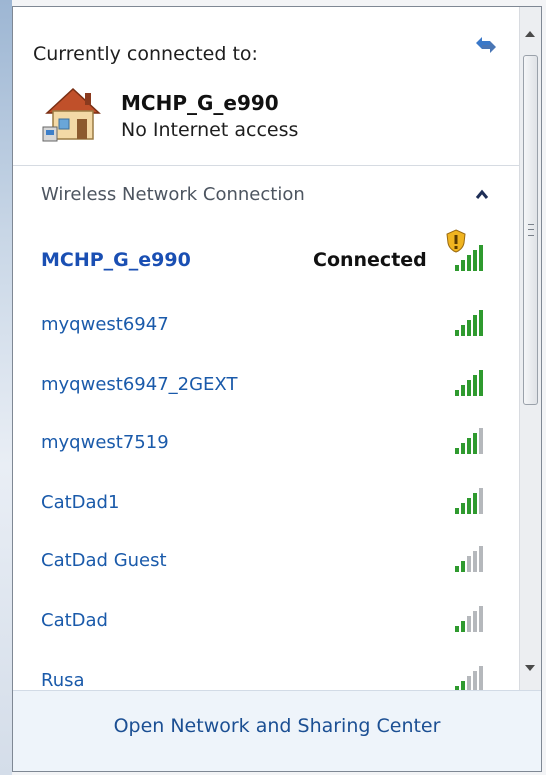 Image resolution: width=546 pixels, height=775 pixels. Describe the element at coordinates (139, 384) in the screenshot. I see `network-name: myqwest6947_2GEXT` at that location.